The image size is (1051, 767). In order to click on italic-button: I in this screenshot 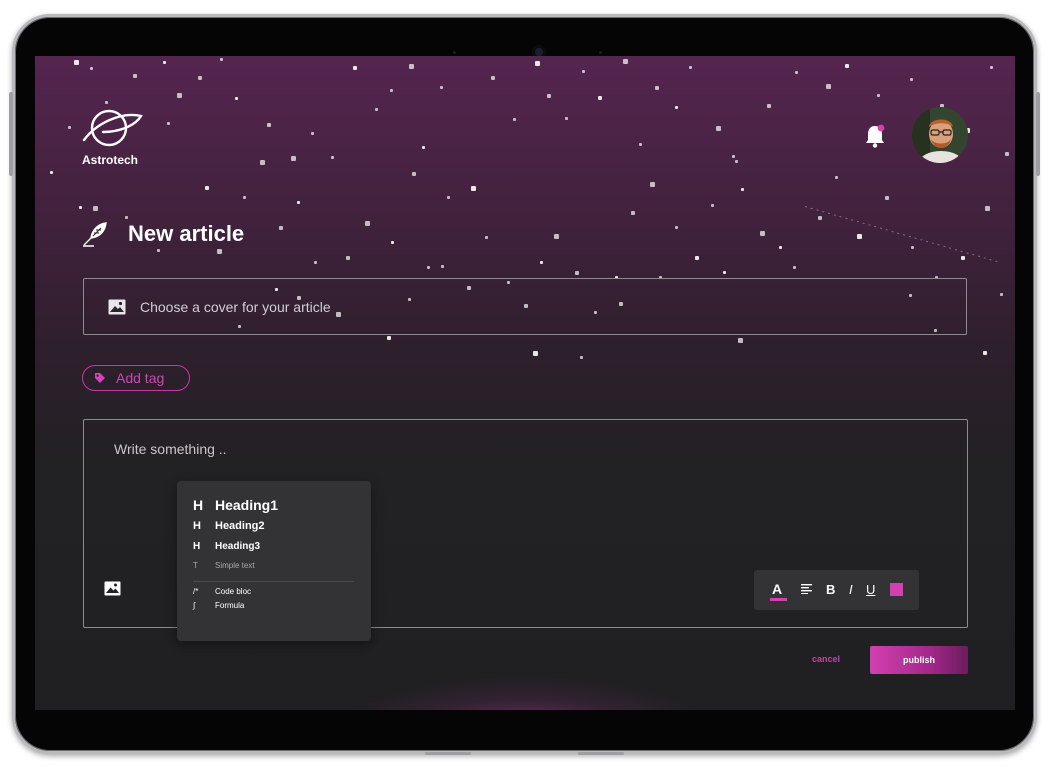, I will do `click(851, 589)`.